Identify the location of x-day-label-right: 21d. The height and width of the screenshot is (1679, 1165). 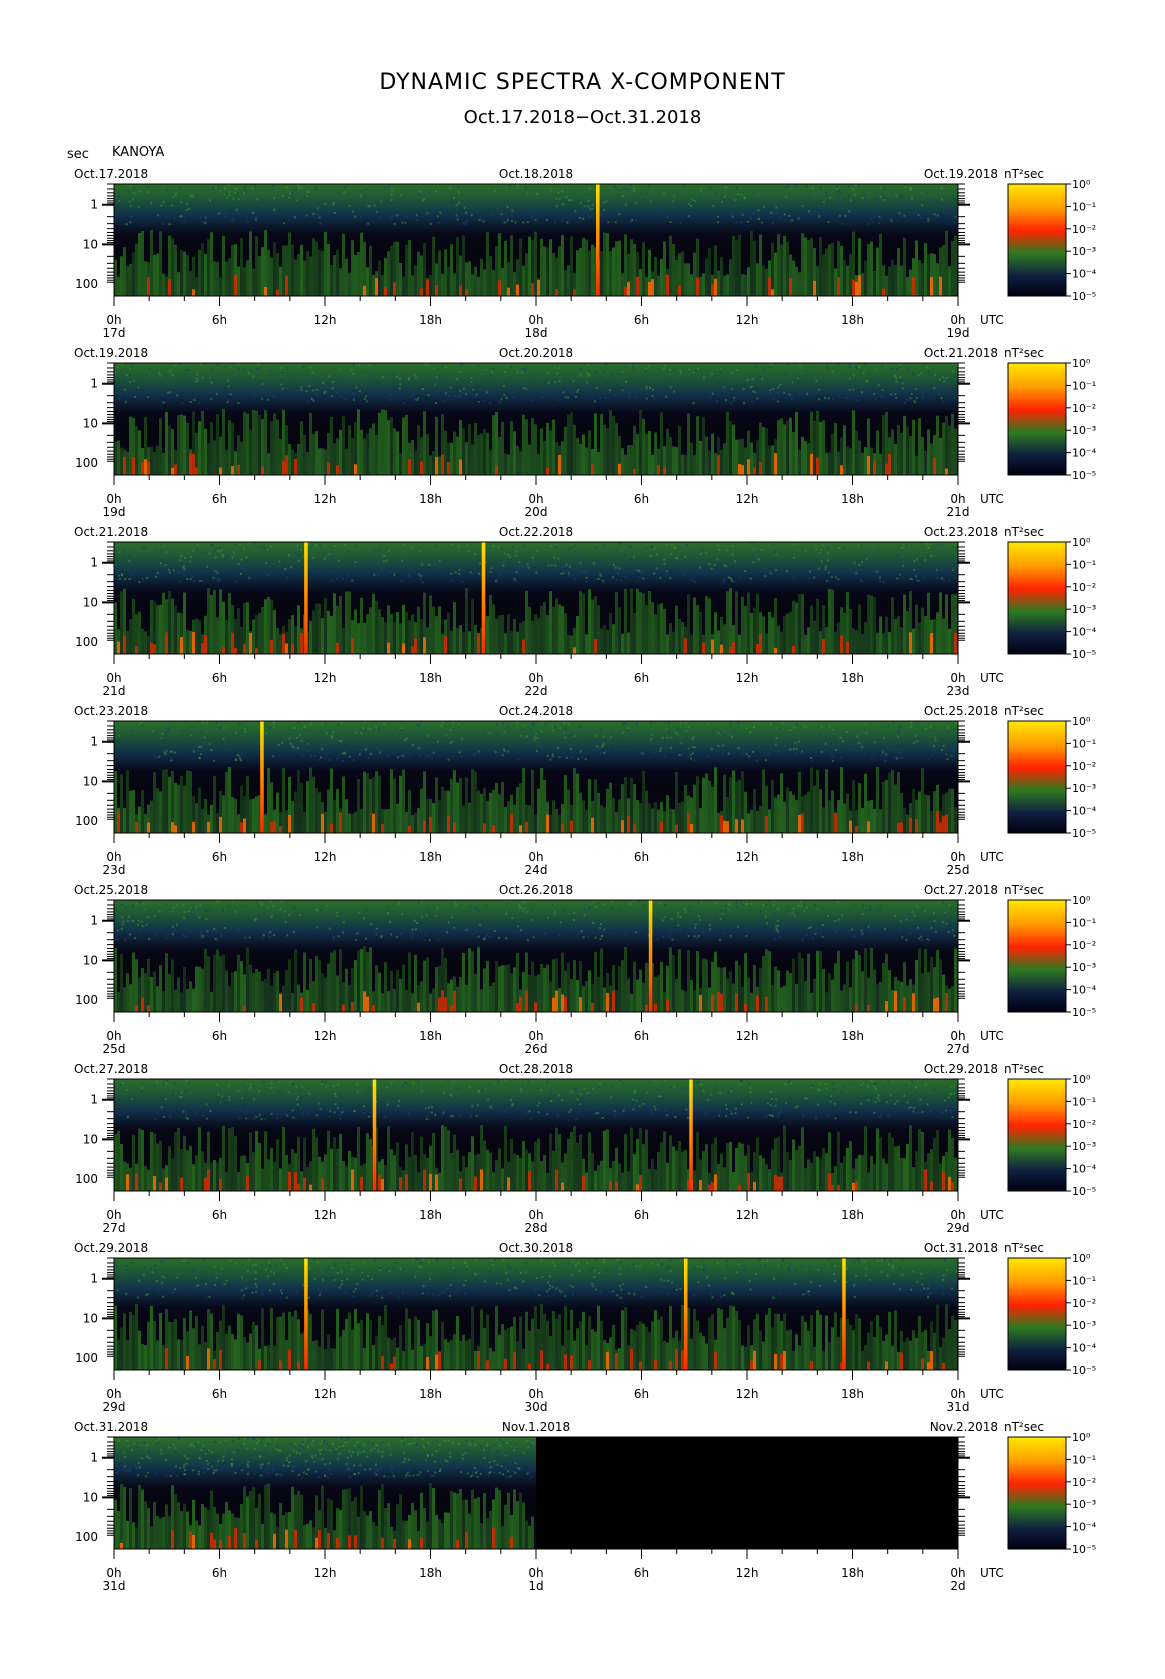
(958, 512).